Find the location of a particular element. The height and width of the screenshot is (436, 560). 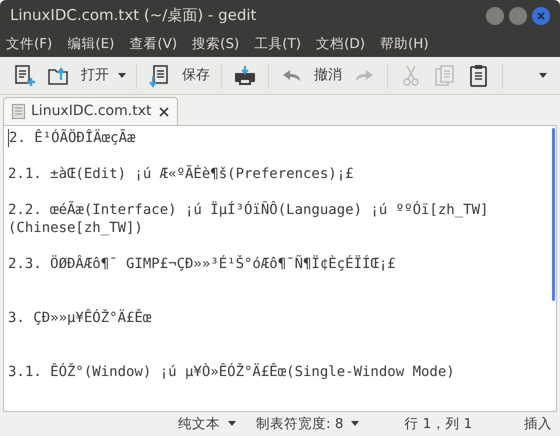

maximize-button is located at coordinates (518, 15).